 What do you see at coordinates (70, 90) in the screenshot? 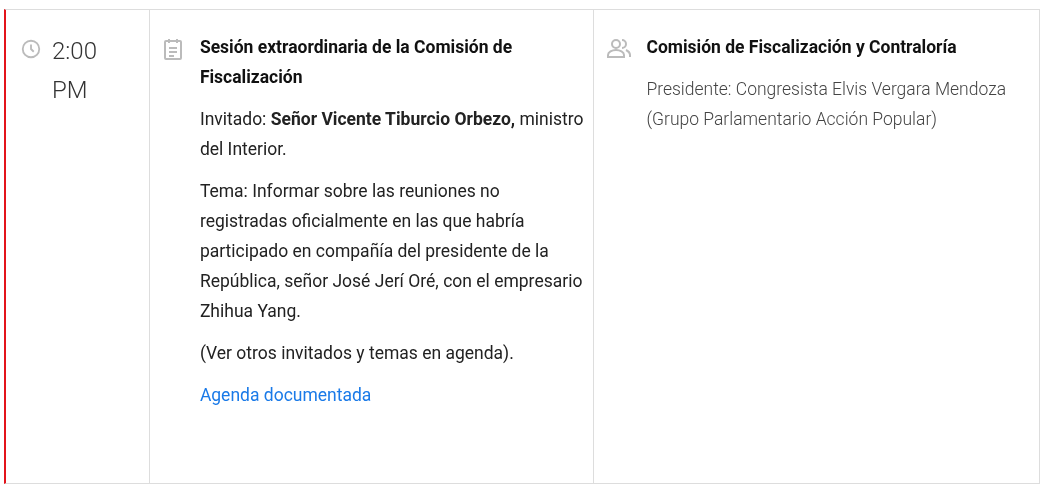
I see `time-text: PM` at bounding box center [70, 90].